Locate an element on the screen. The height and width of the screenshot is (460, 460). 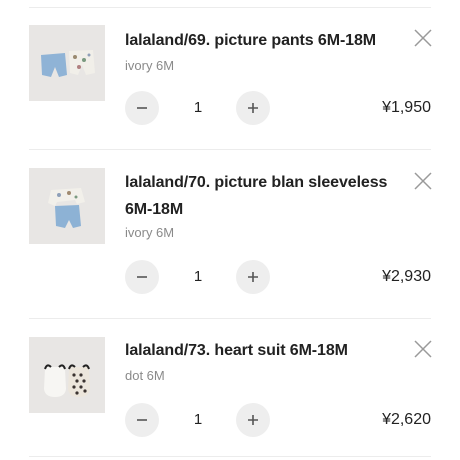
item-price: ¥2,620 is located at coordinates (406, 419).